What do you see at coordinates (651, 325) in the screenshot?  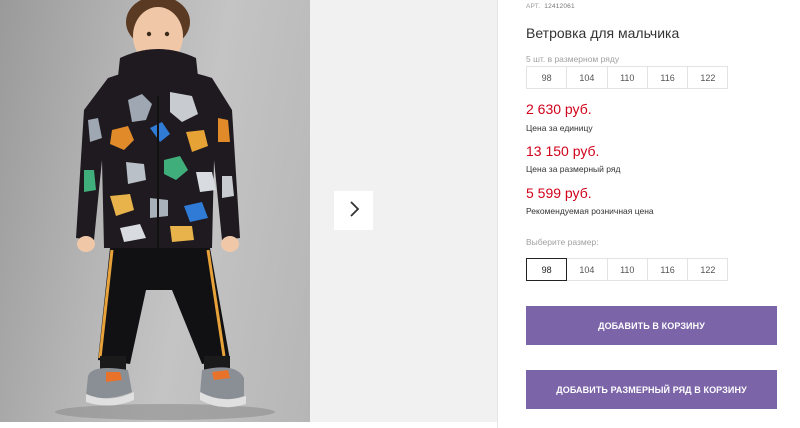 I see `add-to-cart-button: ДОБАВИТЬ В КОРЗИНУ` at bounding box center [651, 325].